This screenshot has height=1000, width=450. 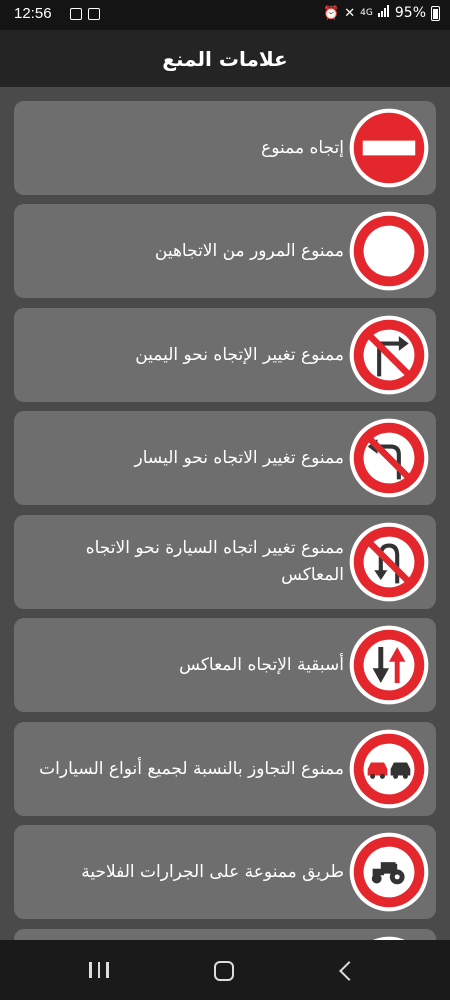 What do you see at coordinates (389, 458) in the screenshot?
I see `no-left-turn-sign-icon` at bounding box center [389, 458].